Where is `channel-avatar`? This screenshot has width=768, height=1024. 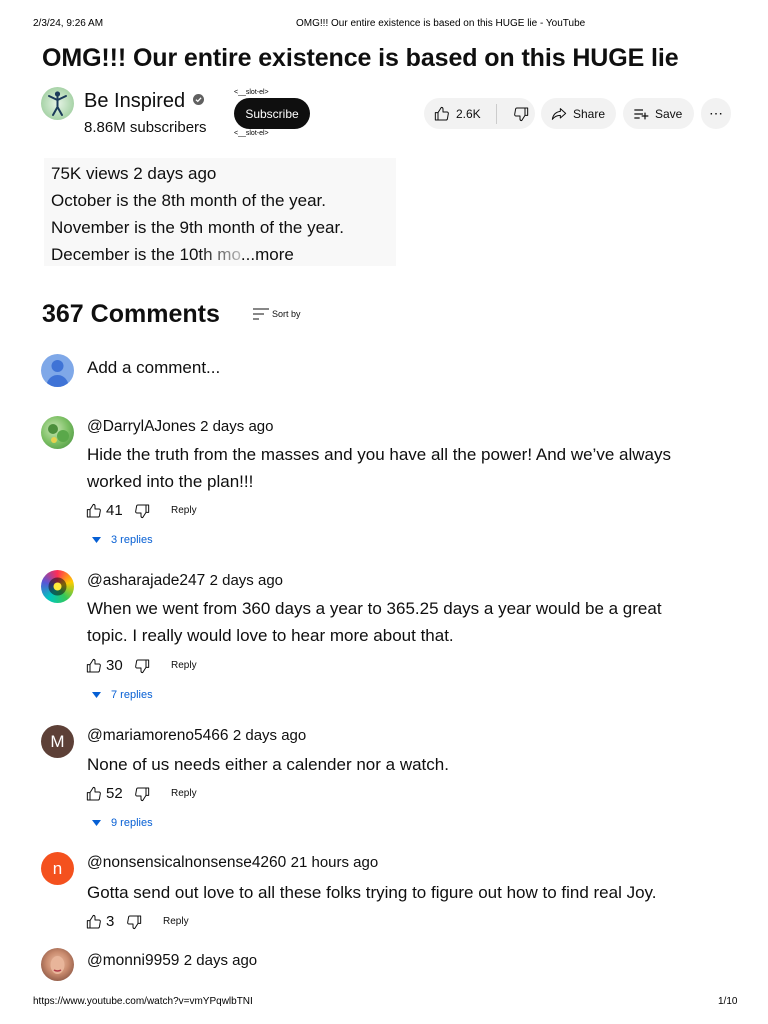 channel-avatar is located at coordinates (57, 103).